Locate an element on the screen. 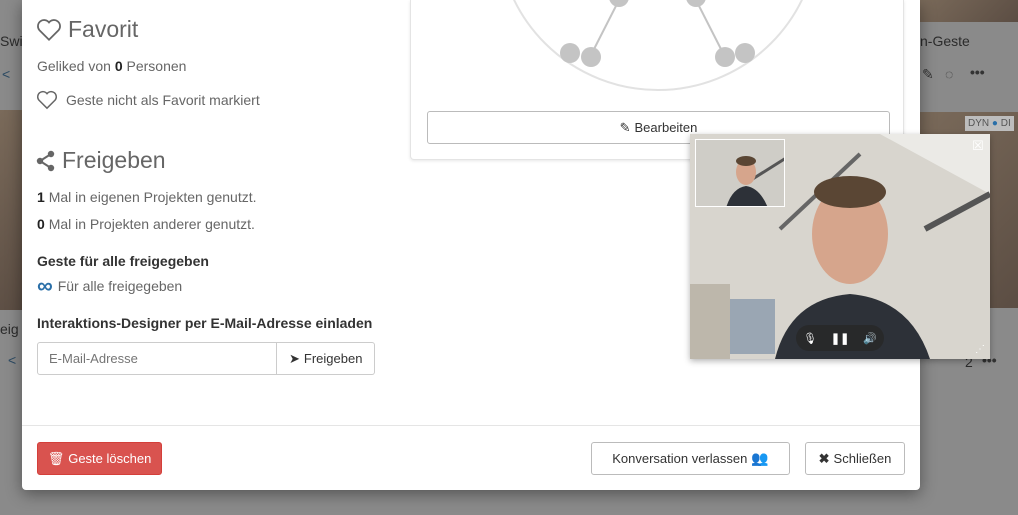 This screenshot has width=1018, height=515. freigeben-title: Freigeben is located at coordinates (114, 160).